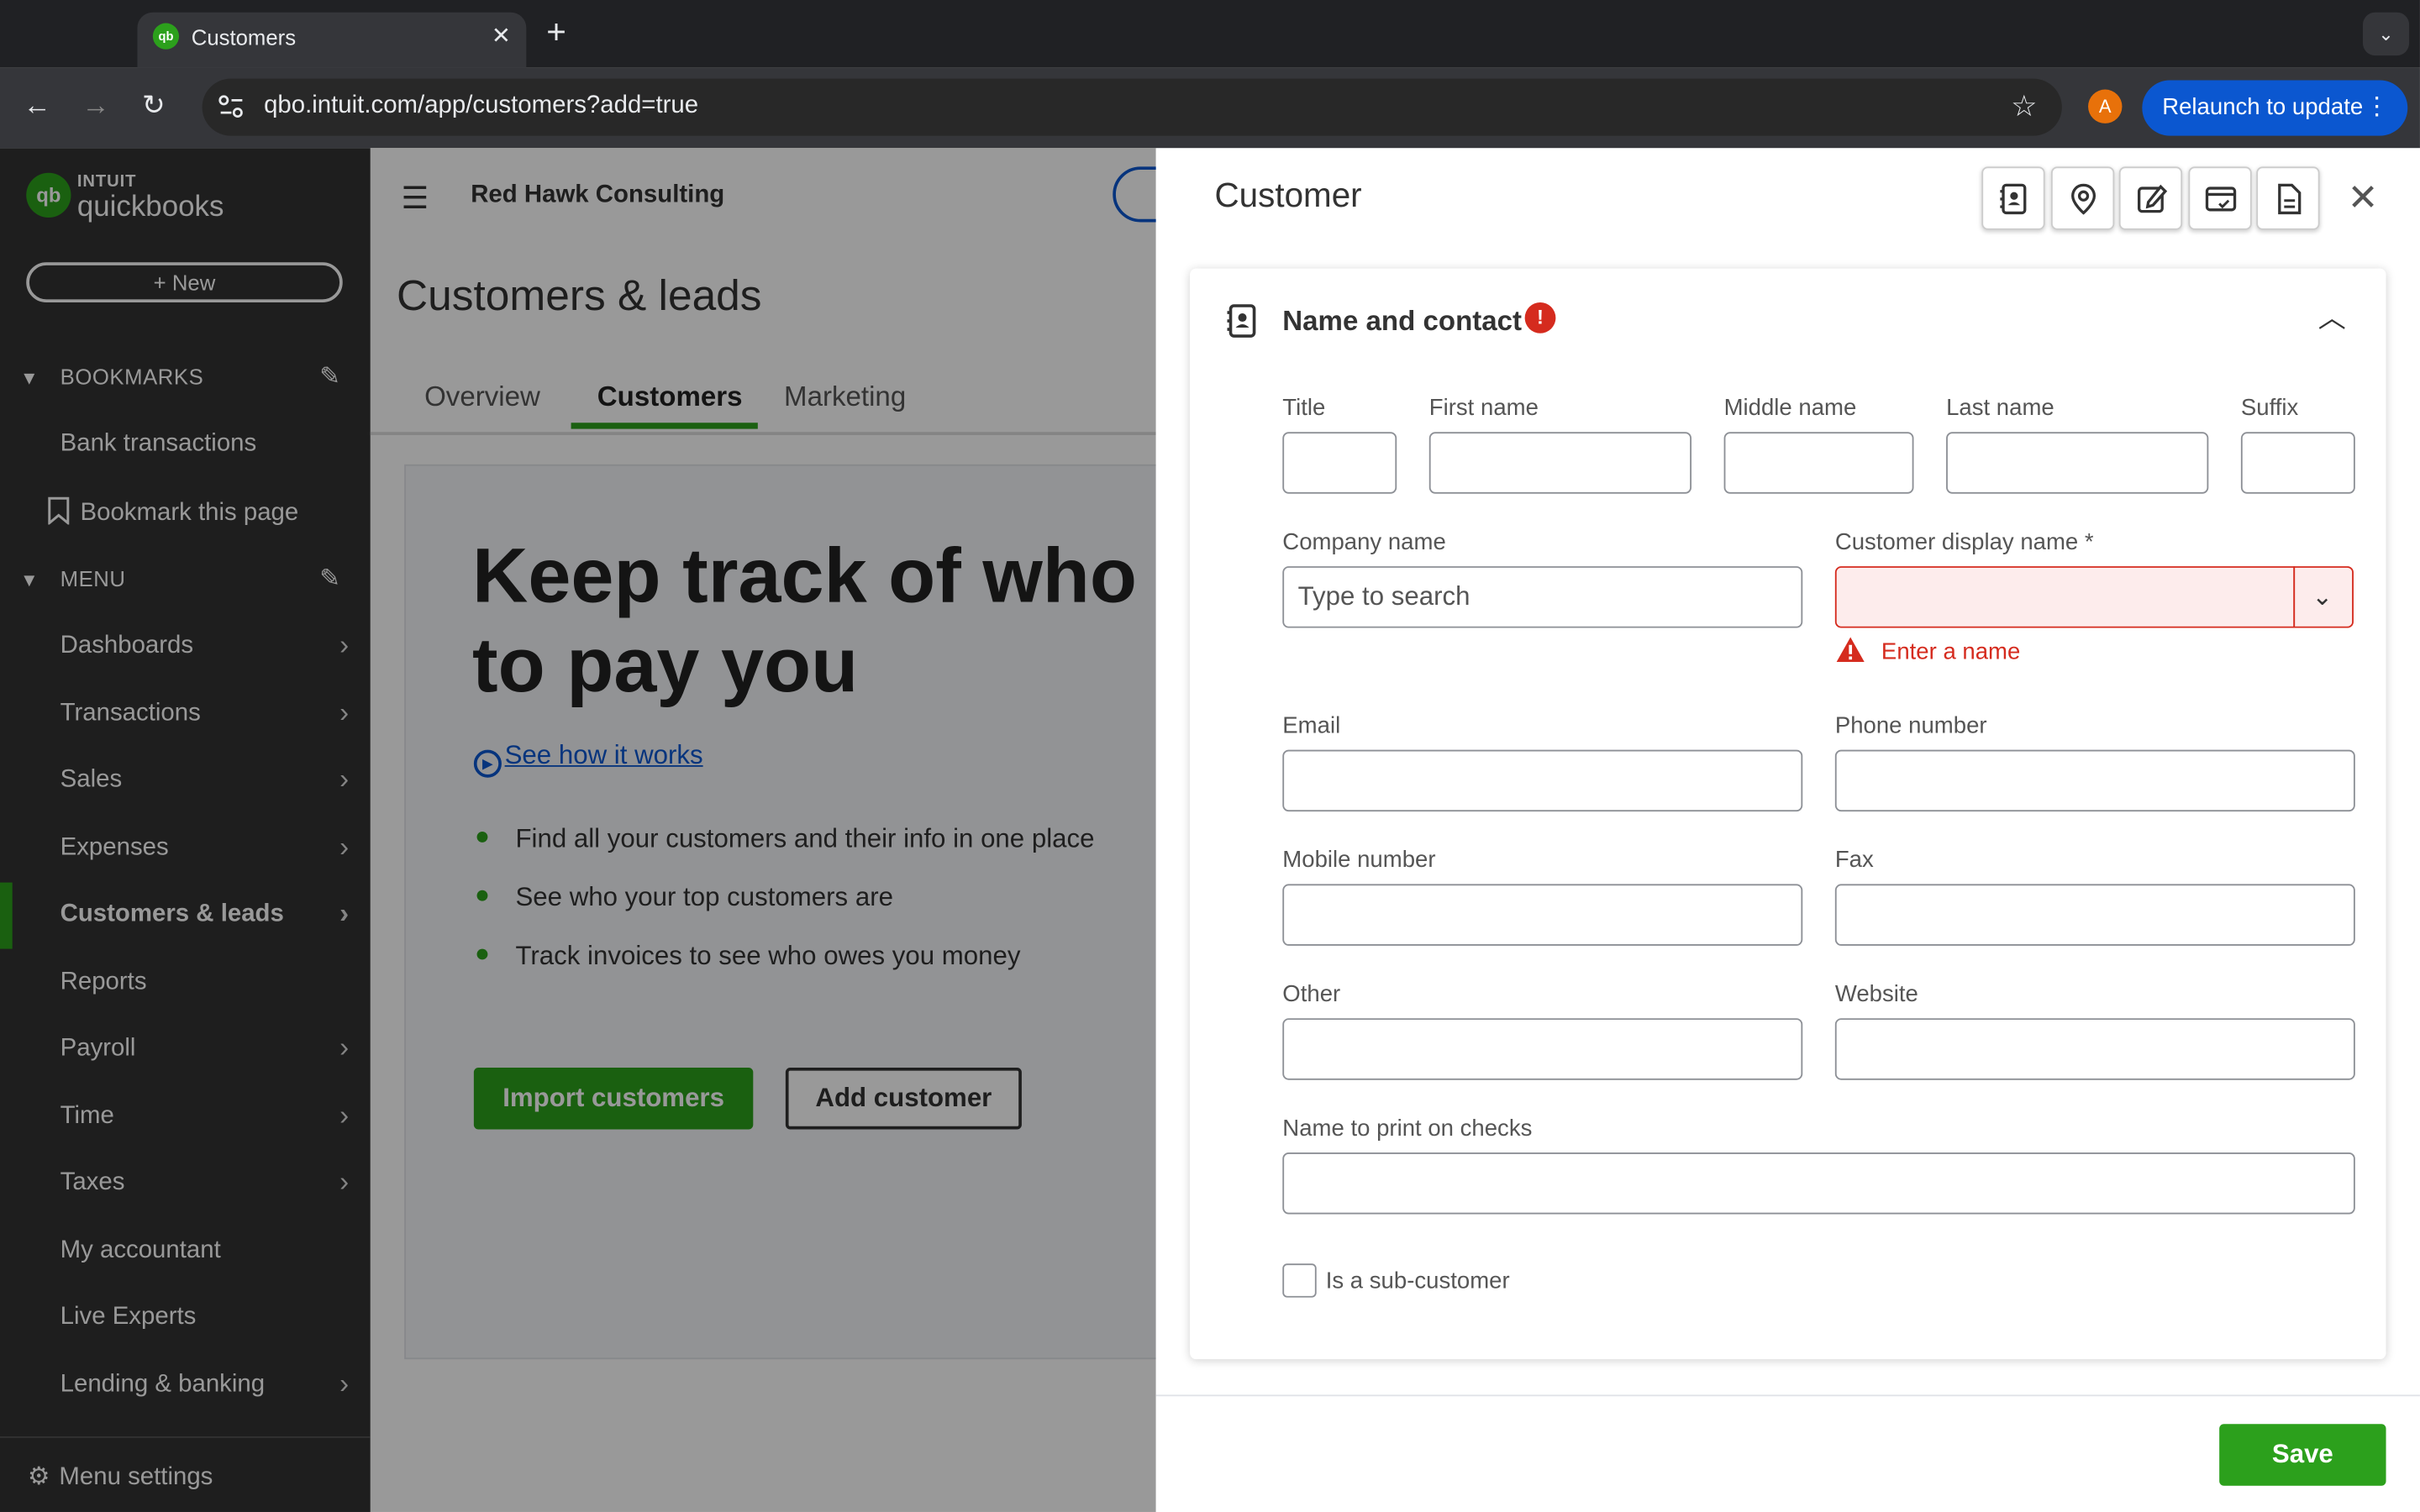 This screenshot has width=2420, height=1512. What do you see at coordinates (2297, 463) in the screenshot?
I see `suffix-field` at bounding box center [2297, 463].